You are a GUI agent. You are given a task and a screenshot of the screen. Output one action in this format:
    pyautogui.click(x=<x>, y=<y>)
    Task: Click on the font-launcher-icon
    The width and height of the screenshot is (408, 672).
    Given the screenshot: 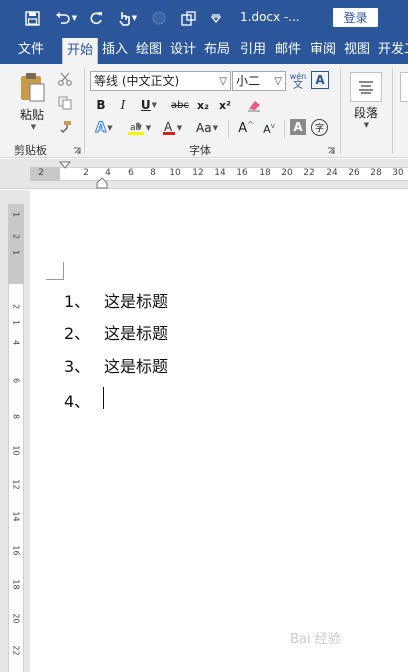 What is the action you would take?
    pyautogui.click(x=331, y=151)
    